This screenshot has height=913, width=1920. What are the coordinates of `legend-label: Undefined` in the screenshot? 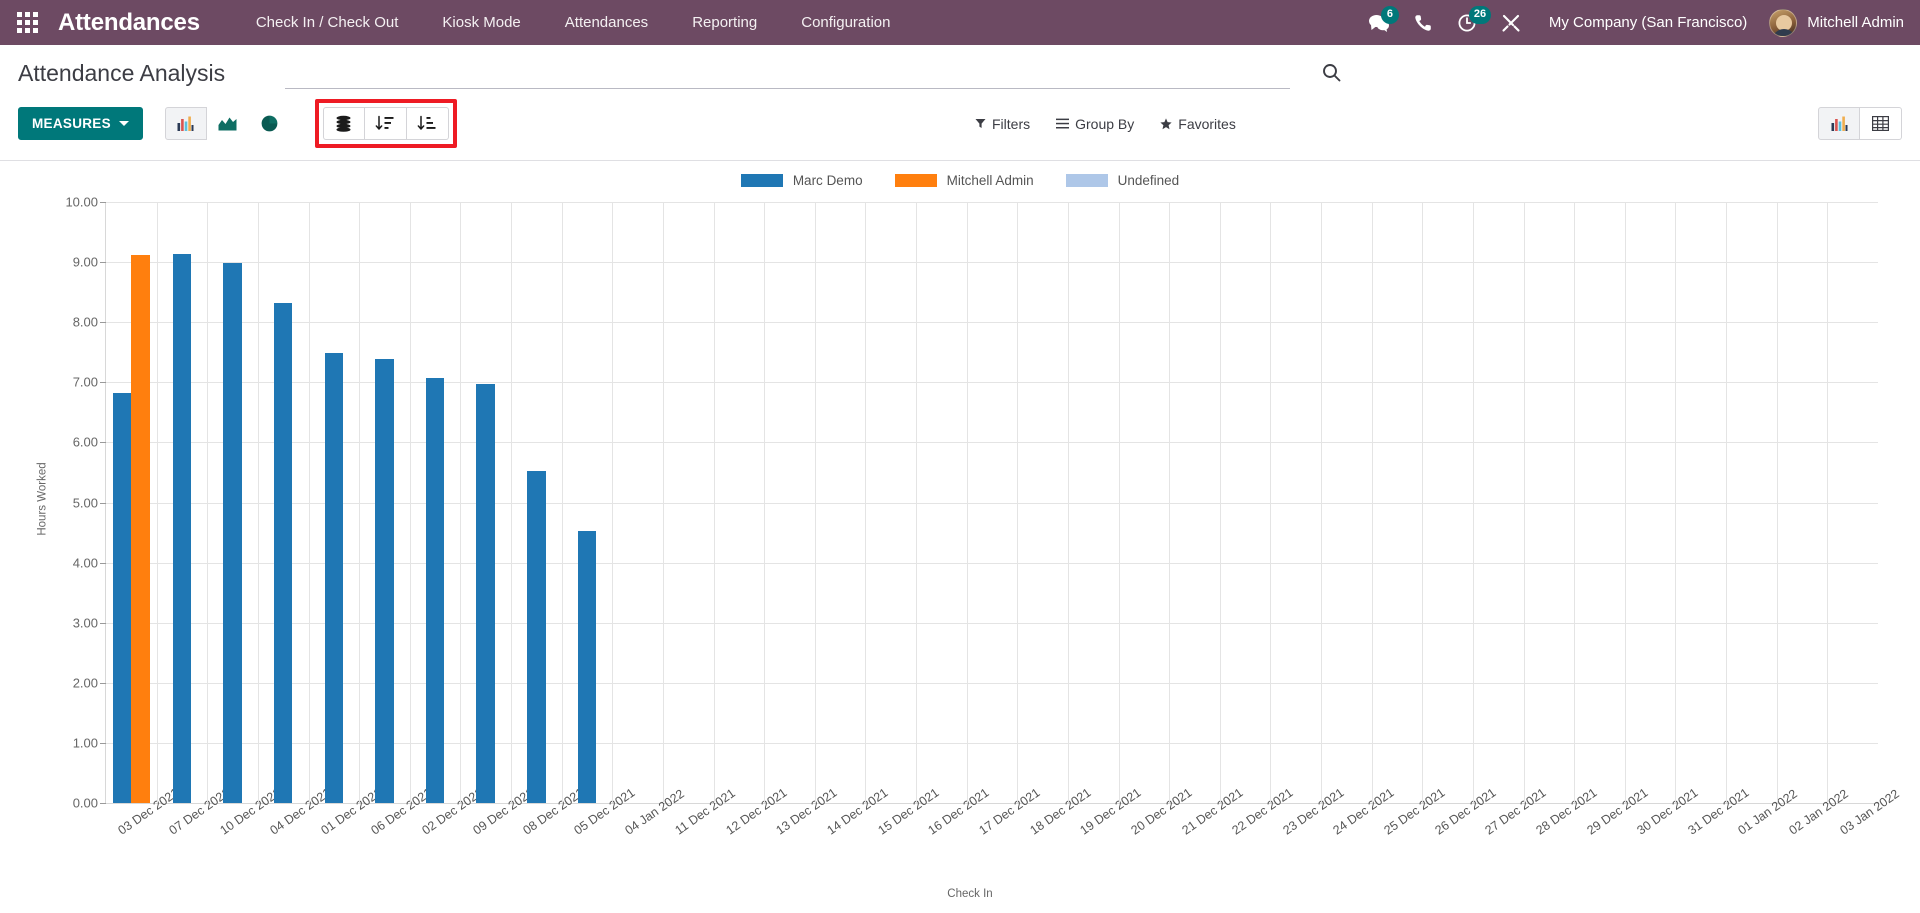 It's located at (1148, 180).